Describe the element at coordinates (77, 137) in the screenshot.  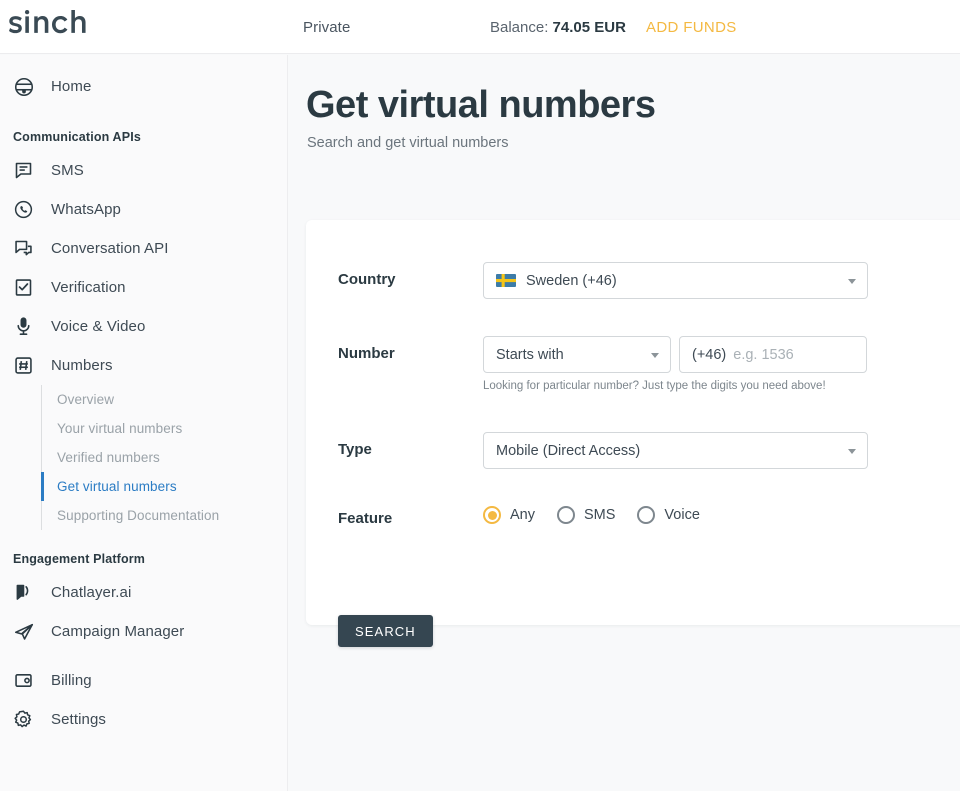
I see `sidebar-section-communication-apis: Communication APIs` at that location.